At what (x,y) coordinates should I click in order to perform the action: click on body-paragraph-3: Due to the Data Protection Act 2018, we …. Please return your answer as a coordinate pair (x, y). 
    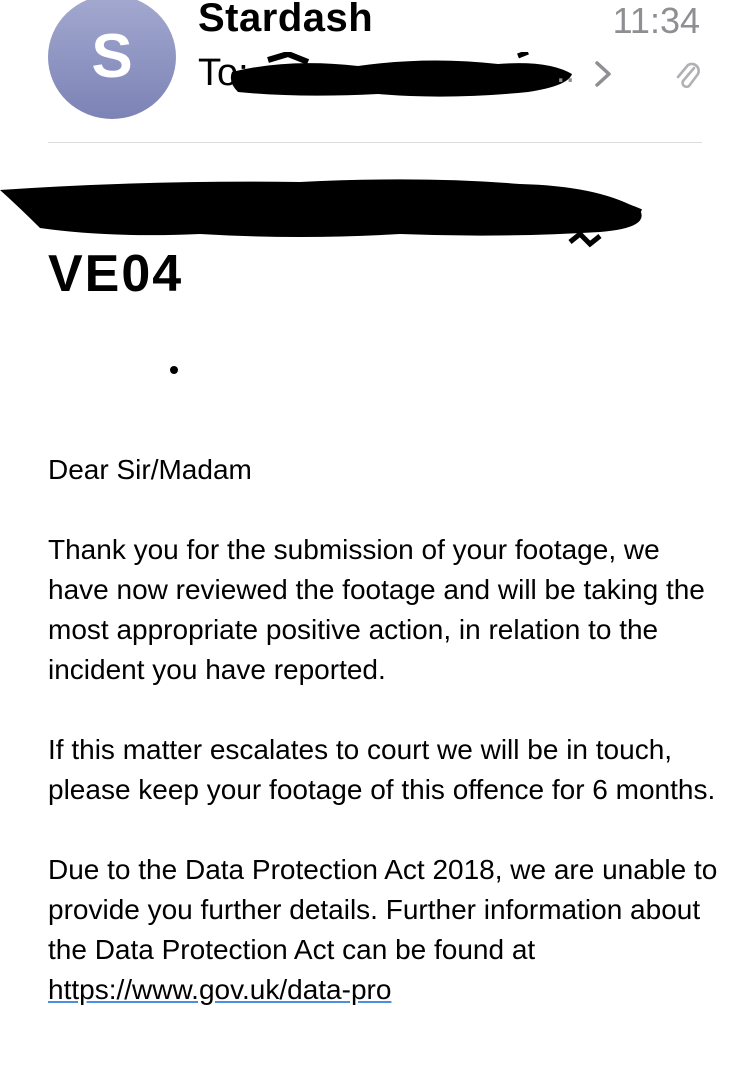
    Looking at the image, I should click on (383, 930).